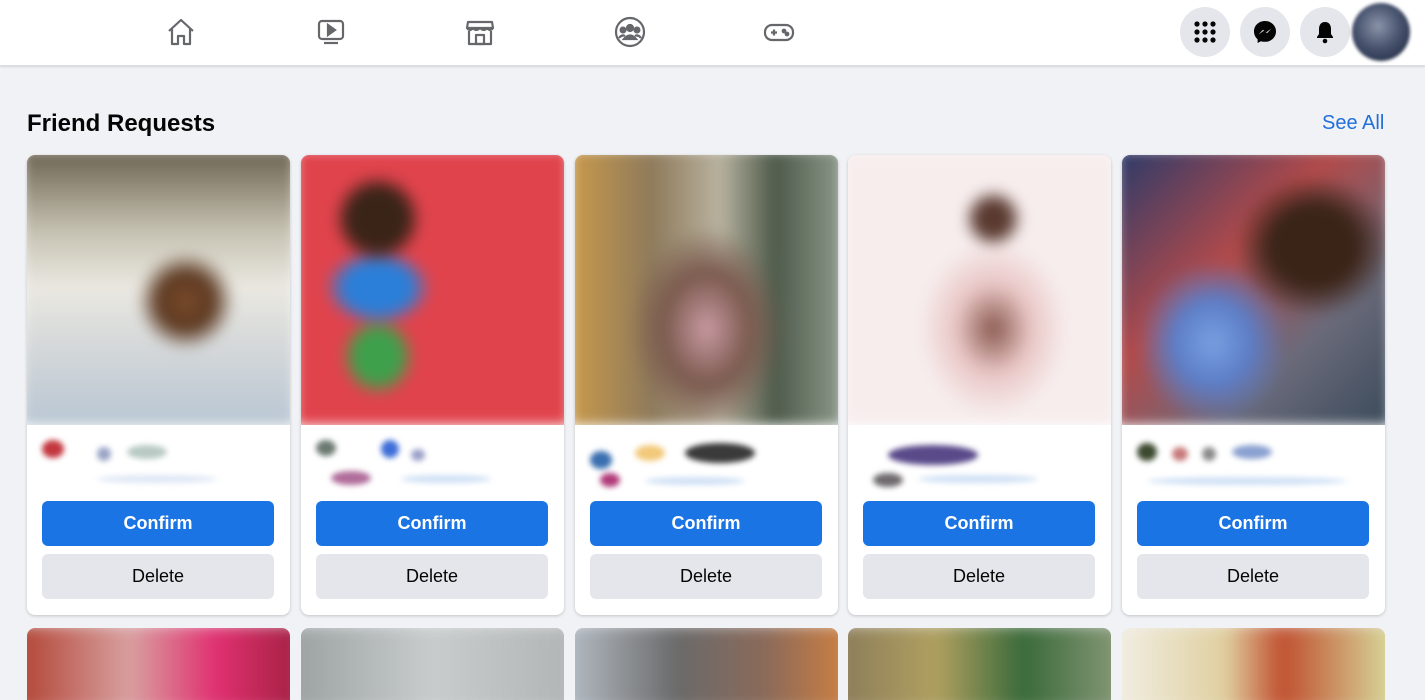  Describe the element at coordinates (712, 33) in the screenshot. I see `top-navigation-bar` at that location.